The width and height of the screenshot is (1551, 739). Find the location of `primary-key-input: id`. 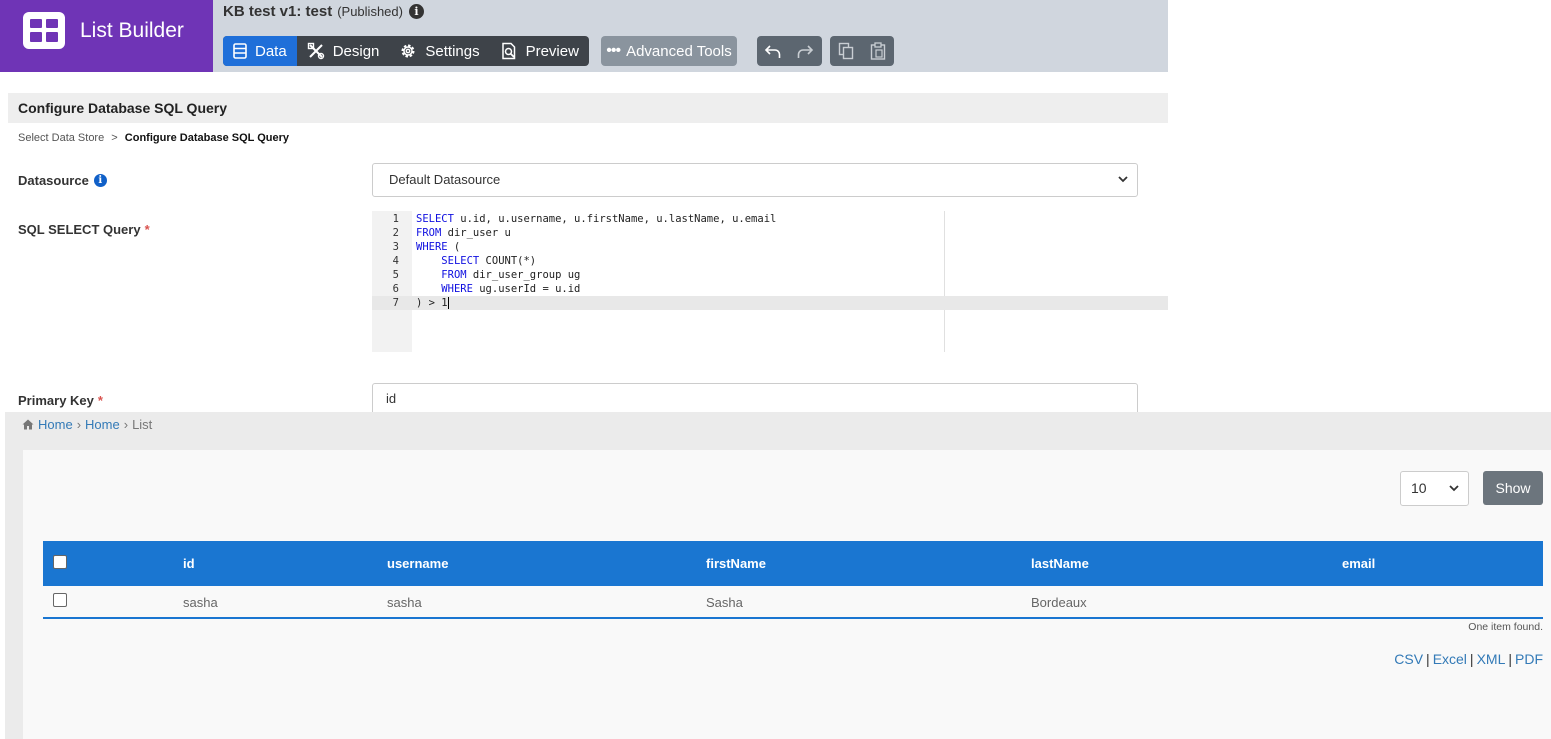

primary-key-input: id is located at coordinates (755, 399).